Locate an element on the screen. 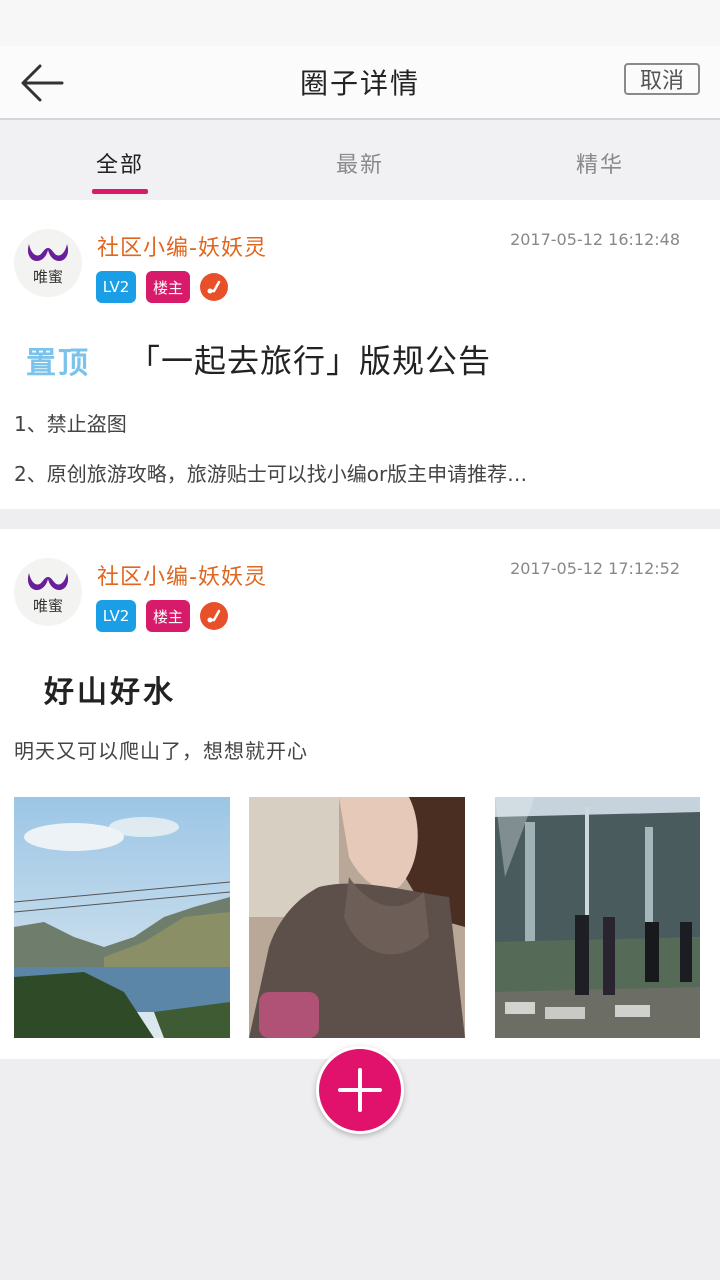 Image resolution: width=720 pixels, height=1280 pixels. post-timestamp: 2017-05-12 16:12:48 is located at coordinates (595, 239).